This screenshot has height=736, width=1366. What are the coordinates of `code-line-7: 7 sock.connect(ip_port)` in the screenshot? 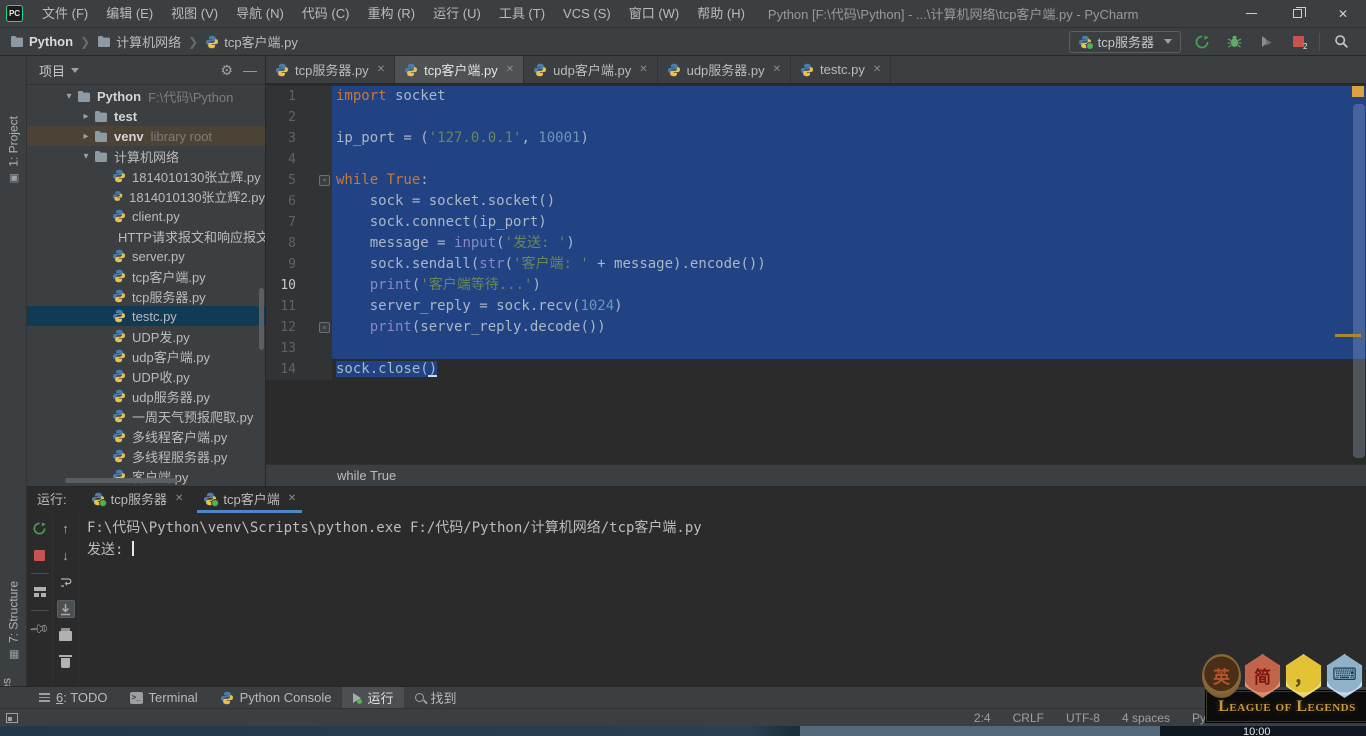 It's located at (816, 222).